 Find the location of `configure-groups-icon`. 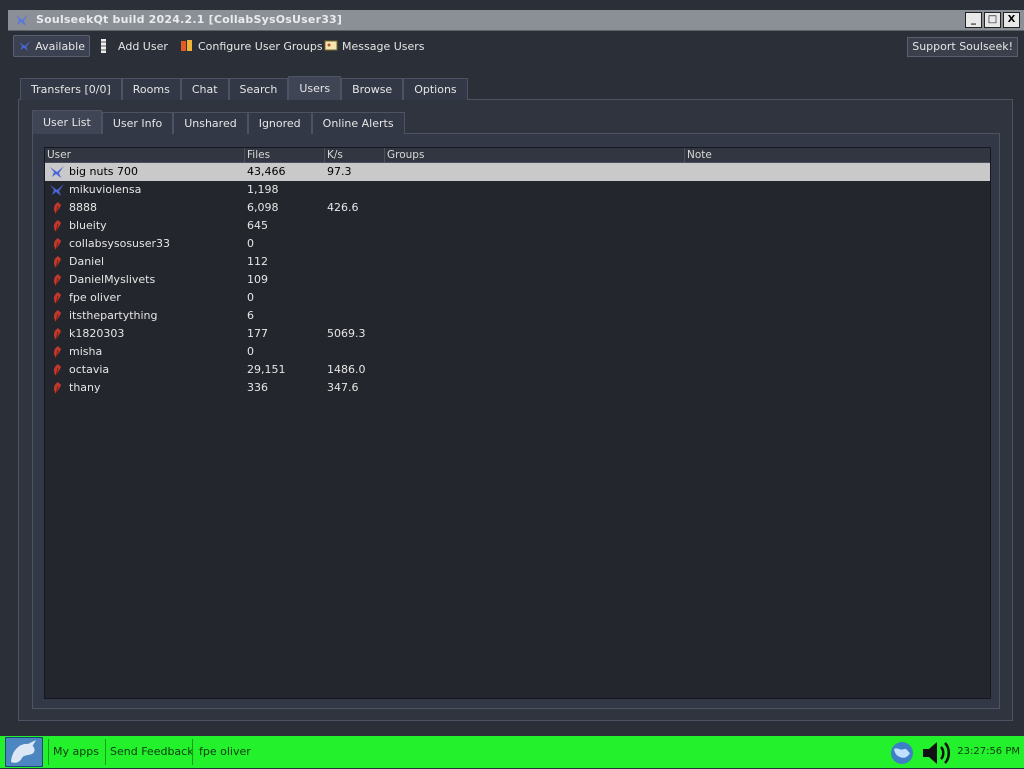

configure-groups-icon is located at coordinates (186, 45).